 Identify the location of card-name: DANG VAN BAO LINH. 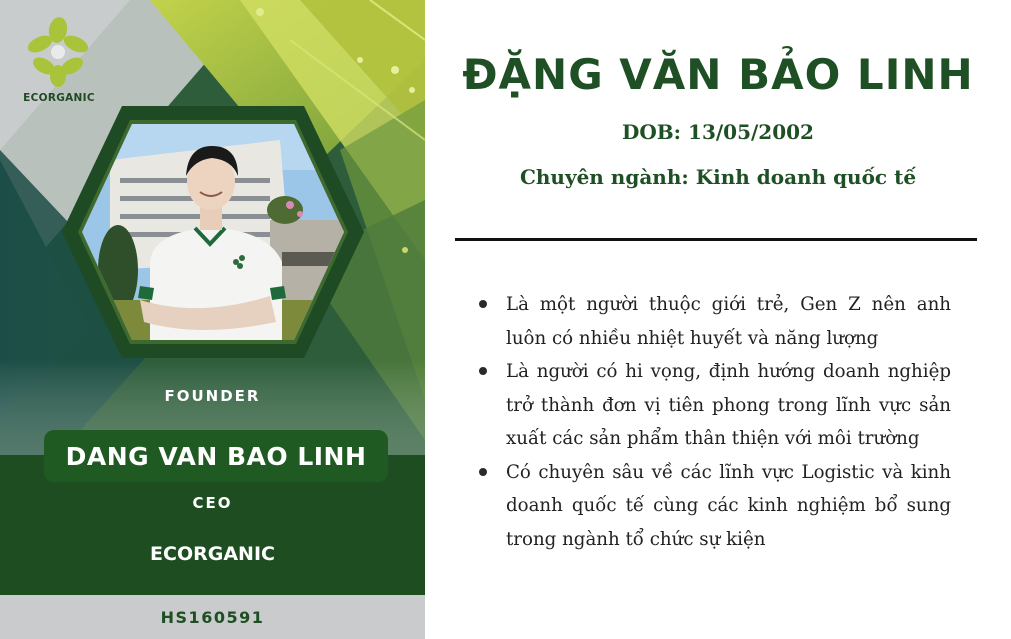
(216, 456).